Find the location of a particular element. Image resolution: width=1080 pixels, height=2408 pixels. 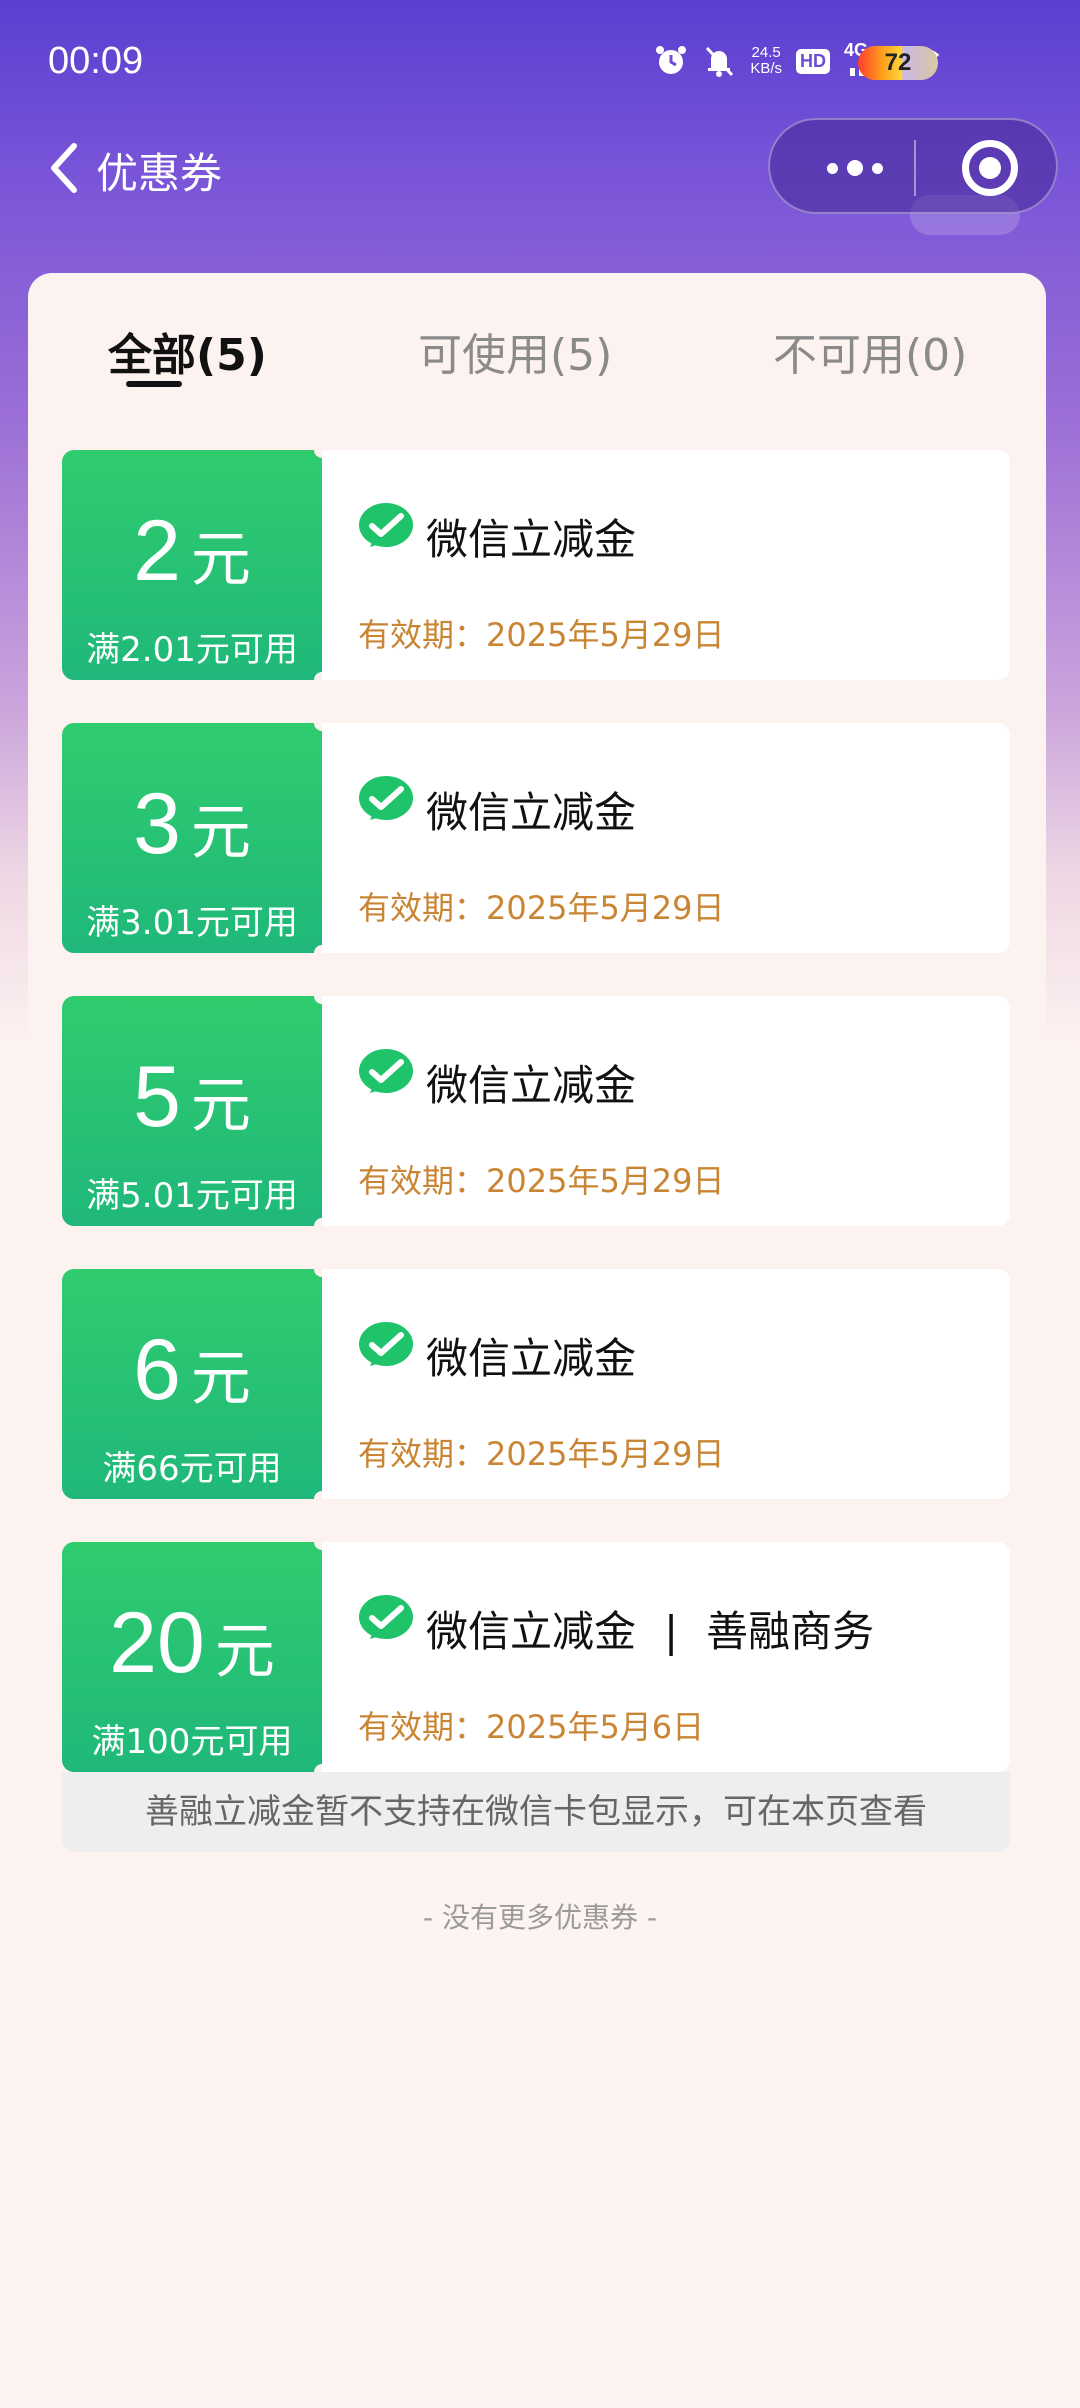

coupon-amount: 3元 is located at coordinates (192, 824).